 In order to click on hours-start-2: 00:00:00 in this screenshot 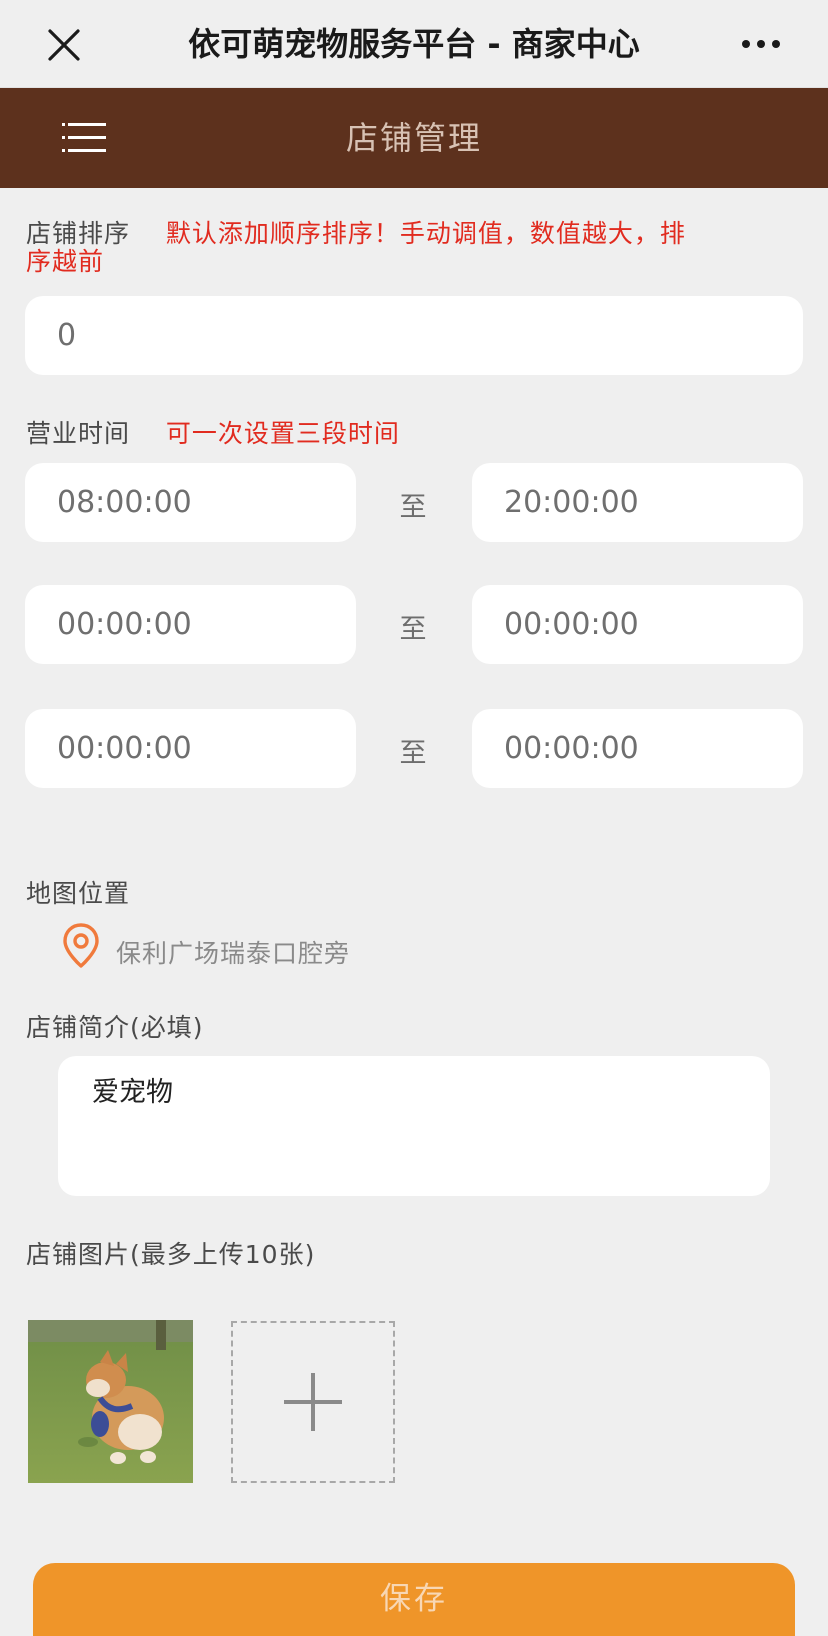, I will do `click(190, 624)`.